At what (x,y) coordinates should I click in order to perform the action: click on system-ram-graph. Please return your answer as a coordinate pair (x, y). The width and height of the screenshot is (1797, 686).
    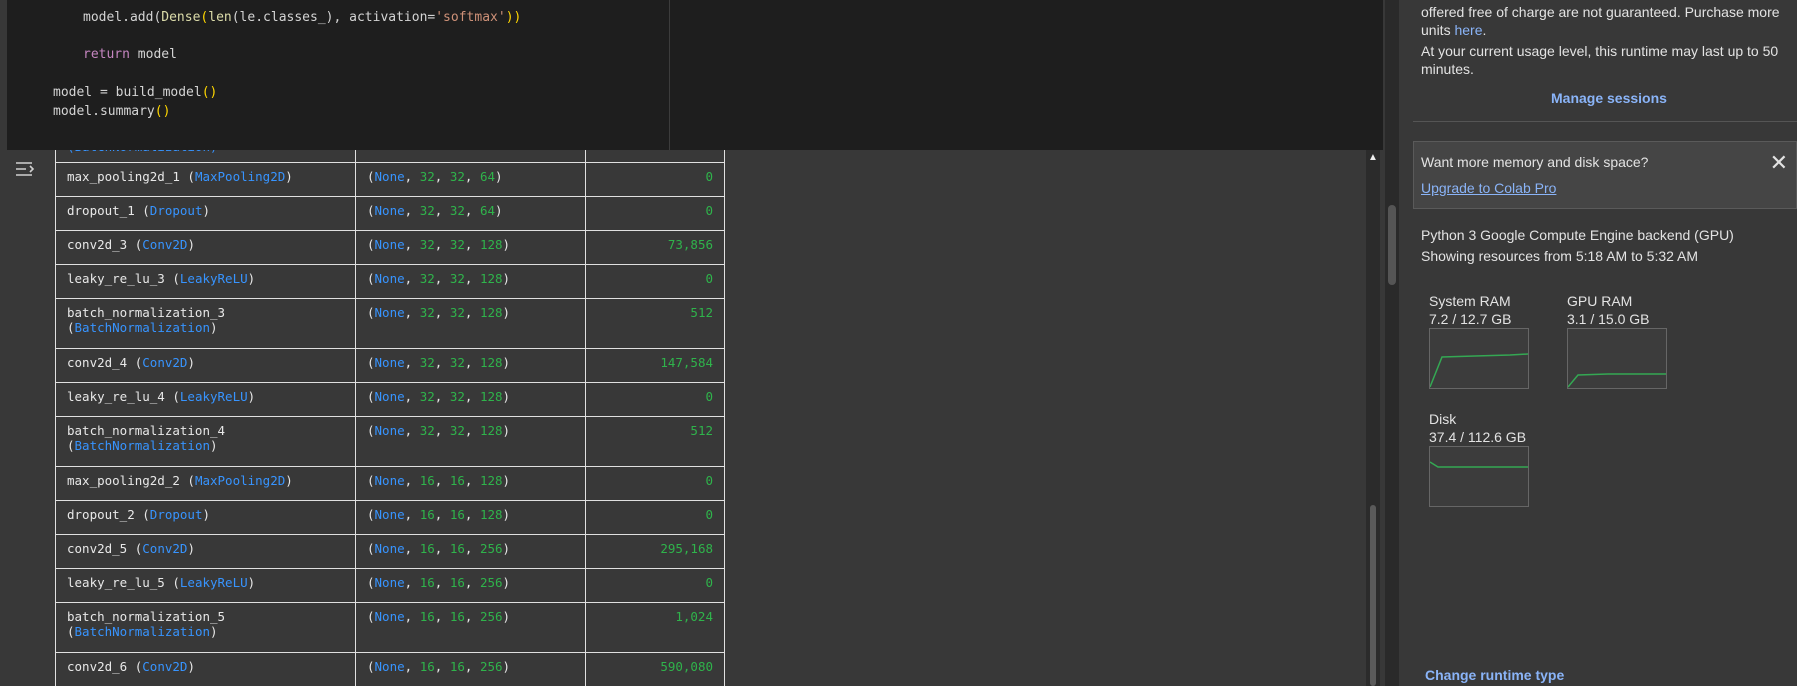
    Looking at the image, I should click on (1479, 358).